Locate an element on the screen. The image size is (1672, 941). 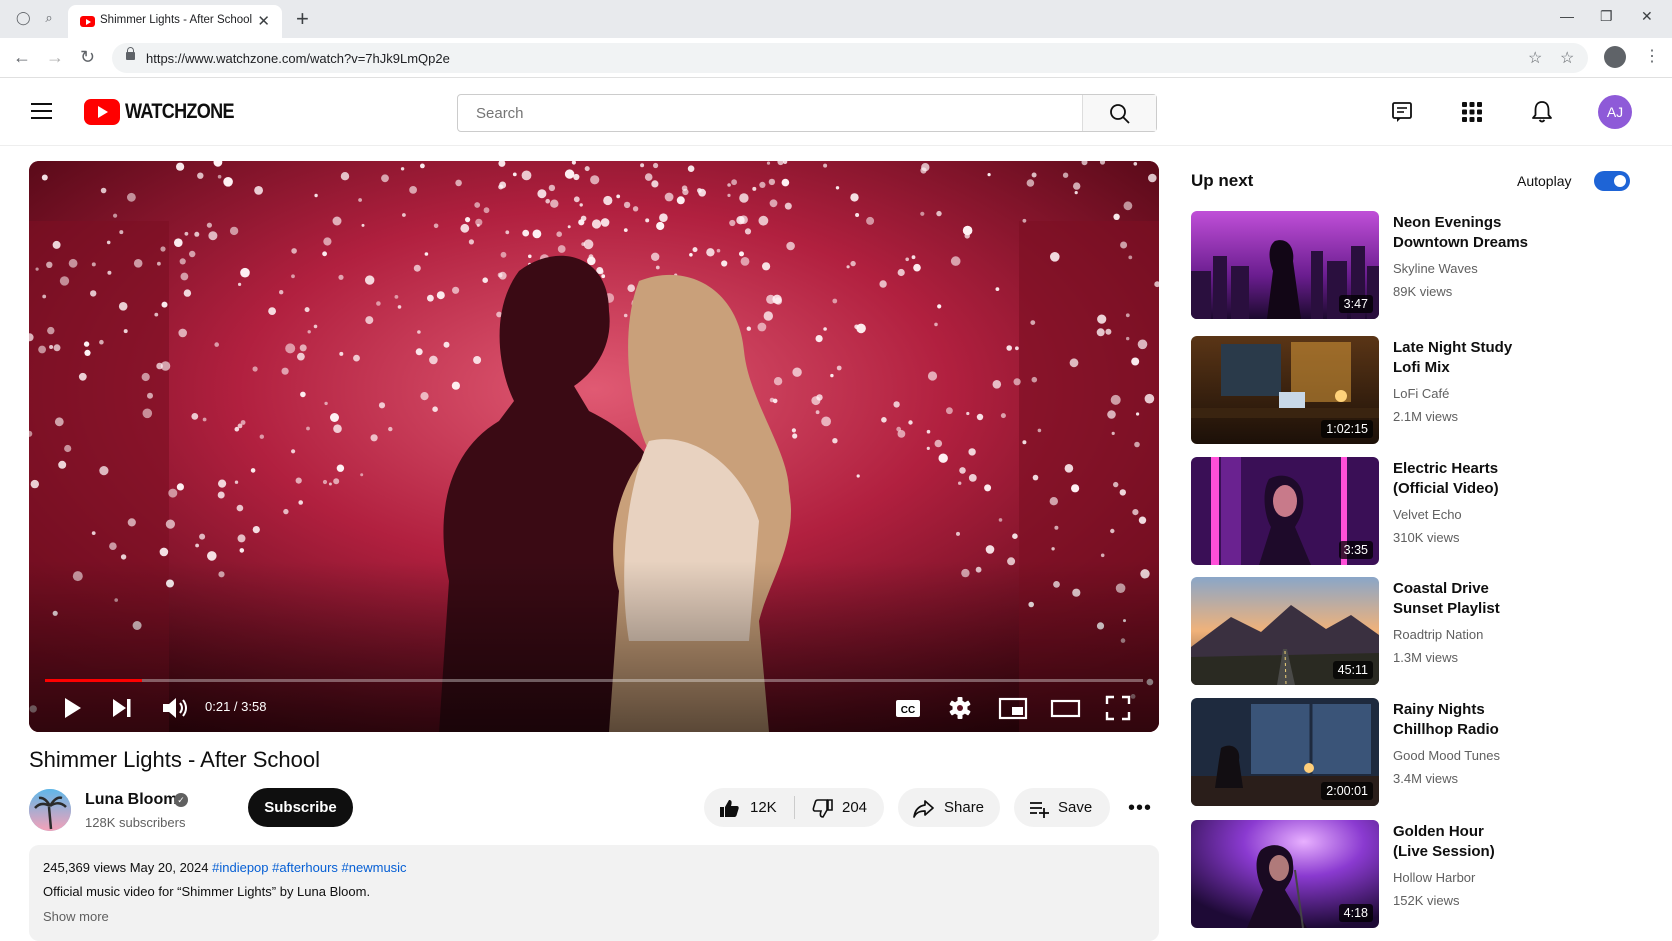
video-progress-bar is located at coordinates (594, 680).